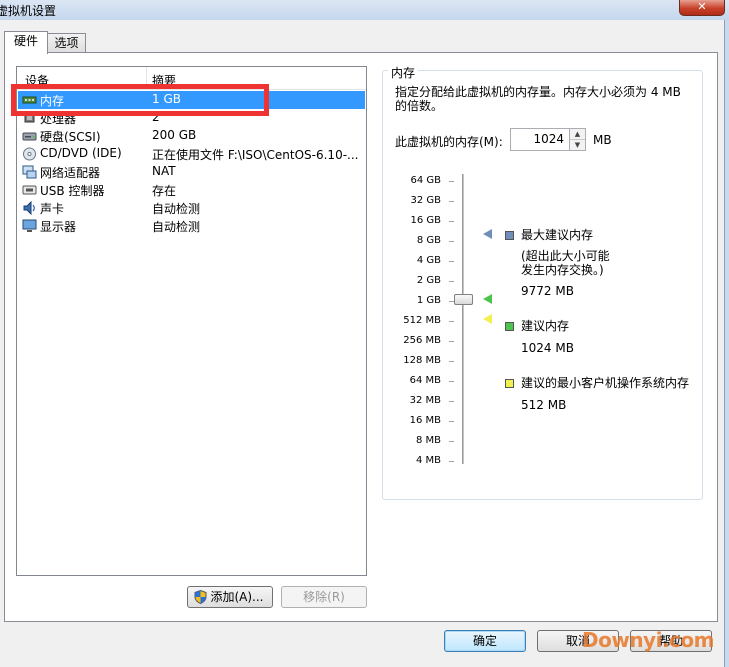  I want to click on recommended-swatch, so click(509, 326).